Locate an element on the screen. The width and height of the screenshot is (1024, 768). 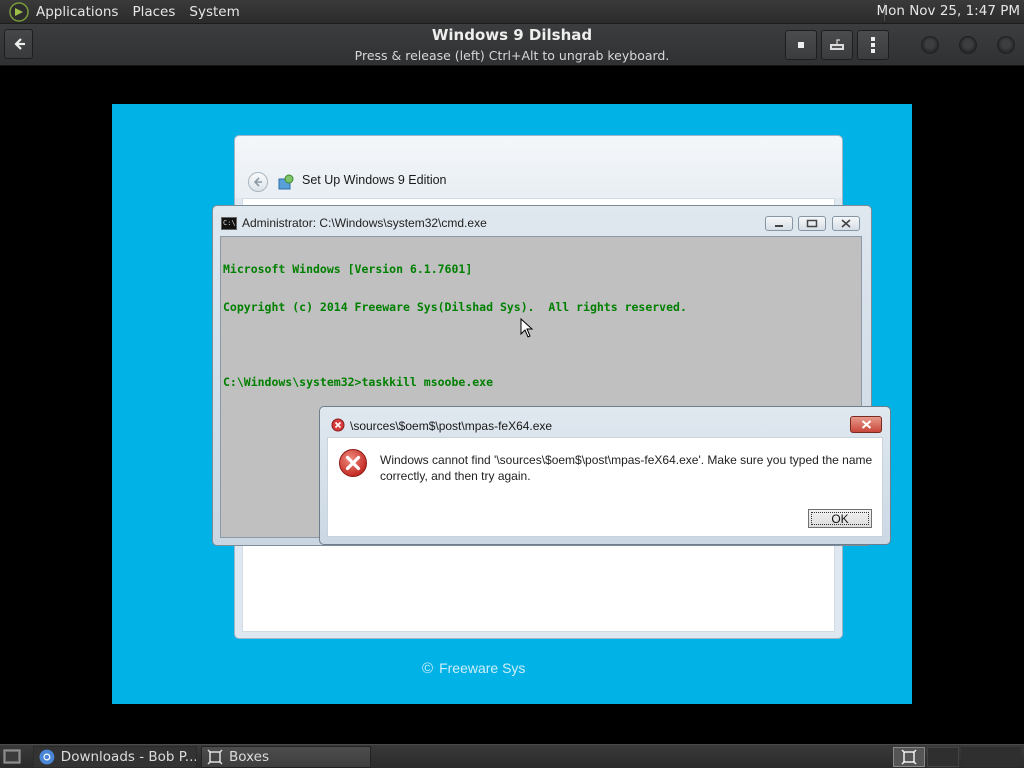
chrome-icon is located at coordinates (47, 757).